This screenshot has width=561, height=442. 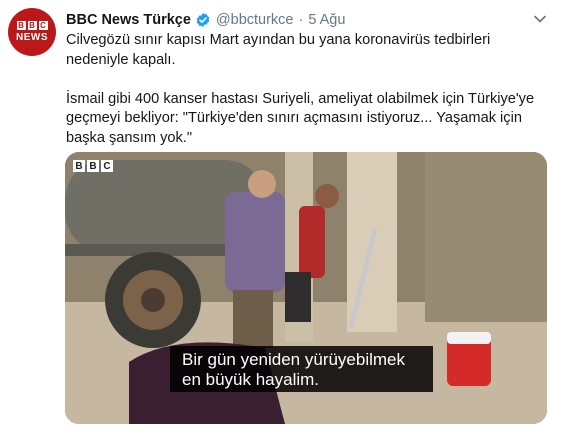 I want to click on author-handle: @bbcturkce, so click(x=255, y=20).